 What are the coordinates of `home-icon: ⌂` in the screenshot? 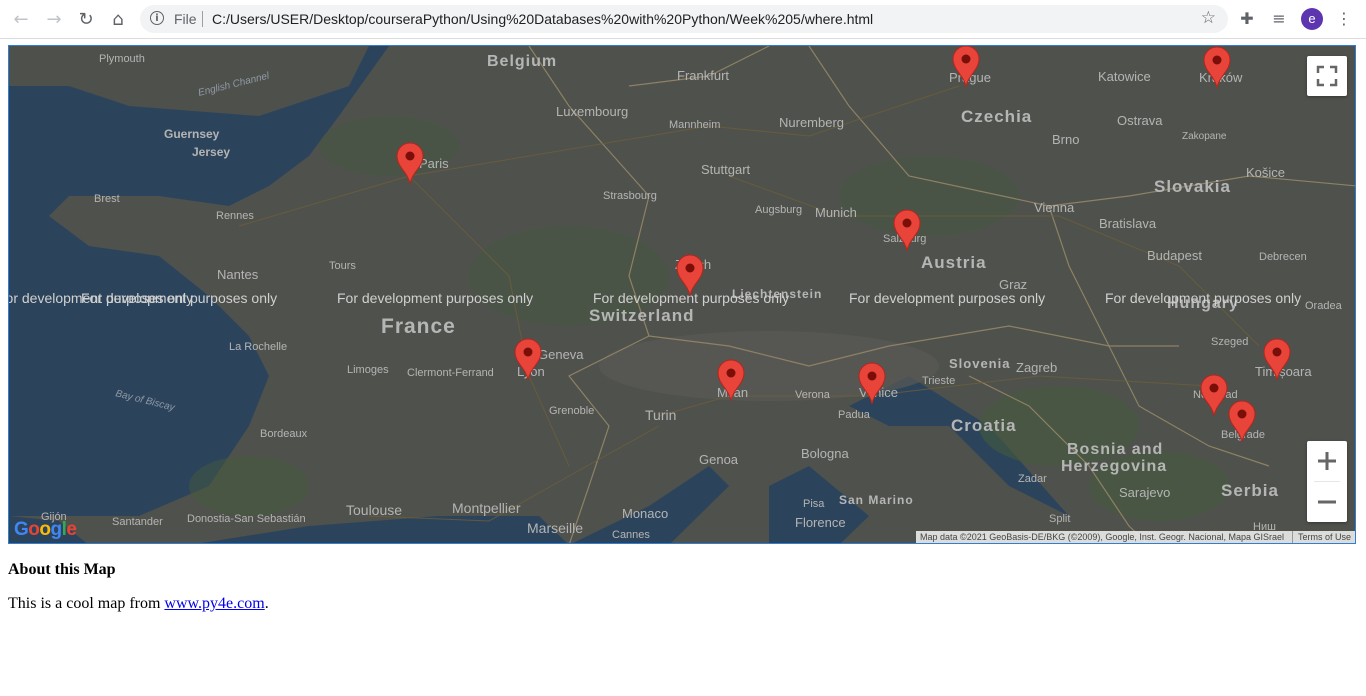 It's located at (118, 19).